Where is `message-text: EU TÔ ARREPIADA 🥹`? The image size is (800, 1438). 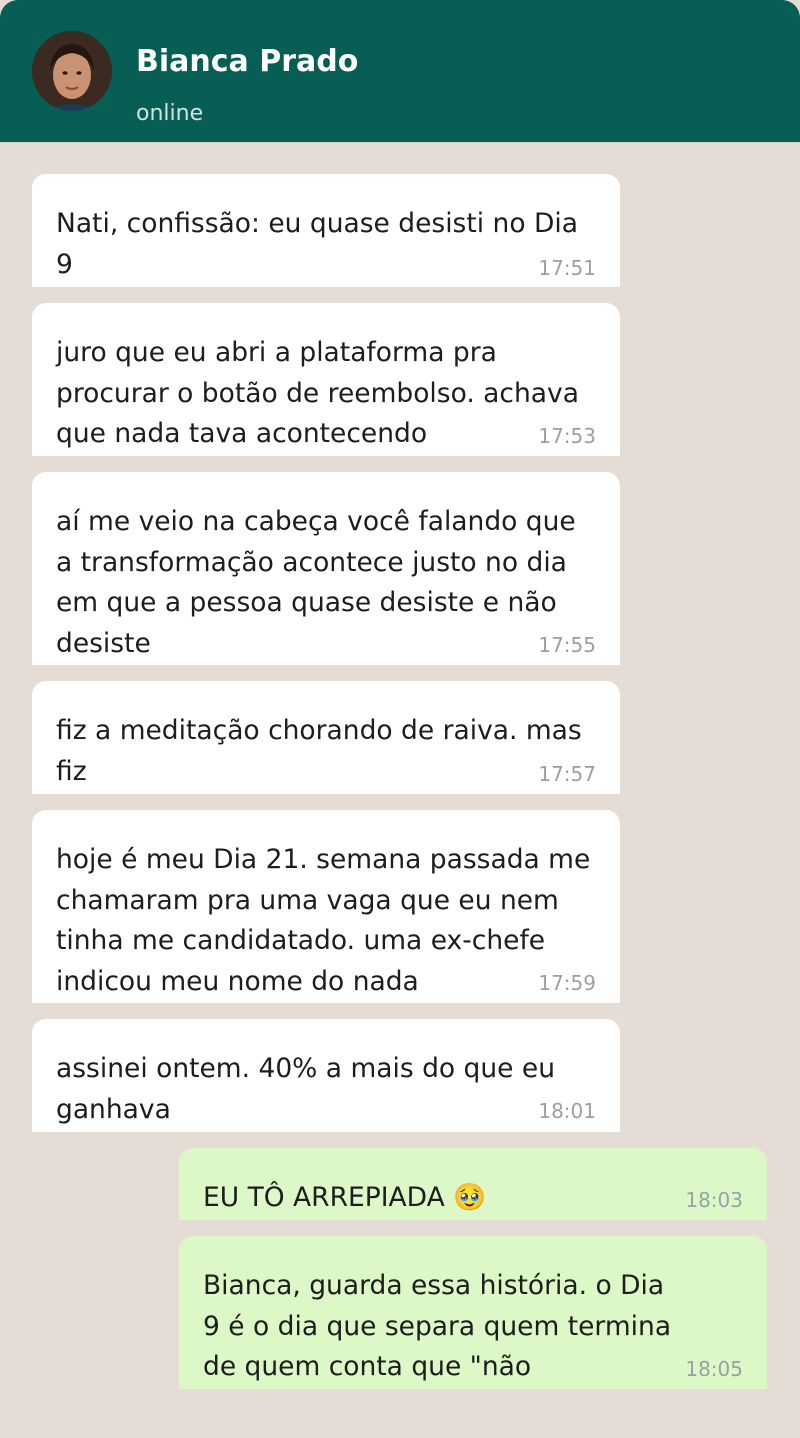
message-text: EU TÔ ARREPIADA 🥹 is located at coordinates (345, 1197).